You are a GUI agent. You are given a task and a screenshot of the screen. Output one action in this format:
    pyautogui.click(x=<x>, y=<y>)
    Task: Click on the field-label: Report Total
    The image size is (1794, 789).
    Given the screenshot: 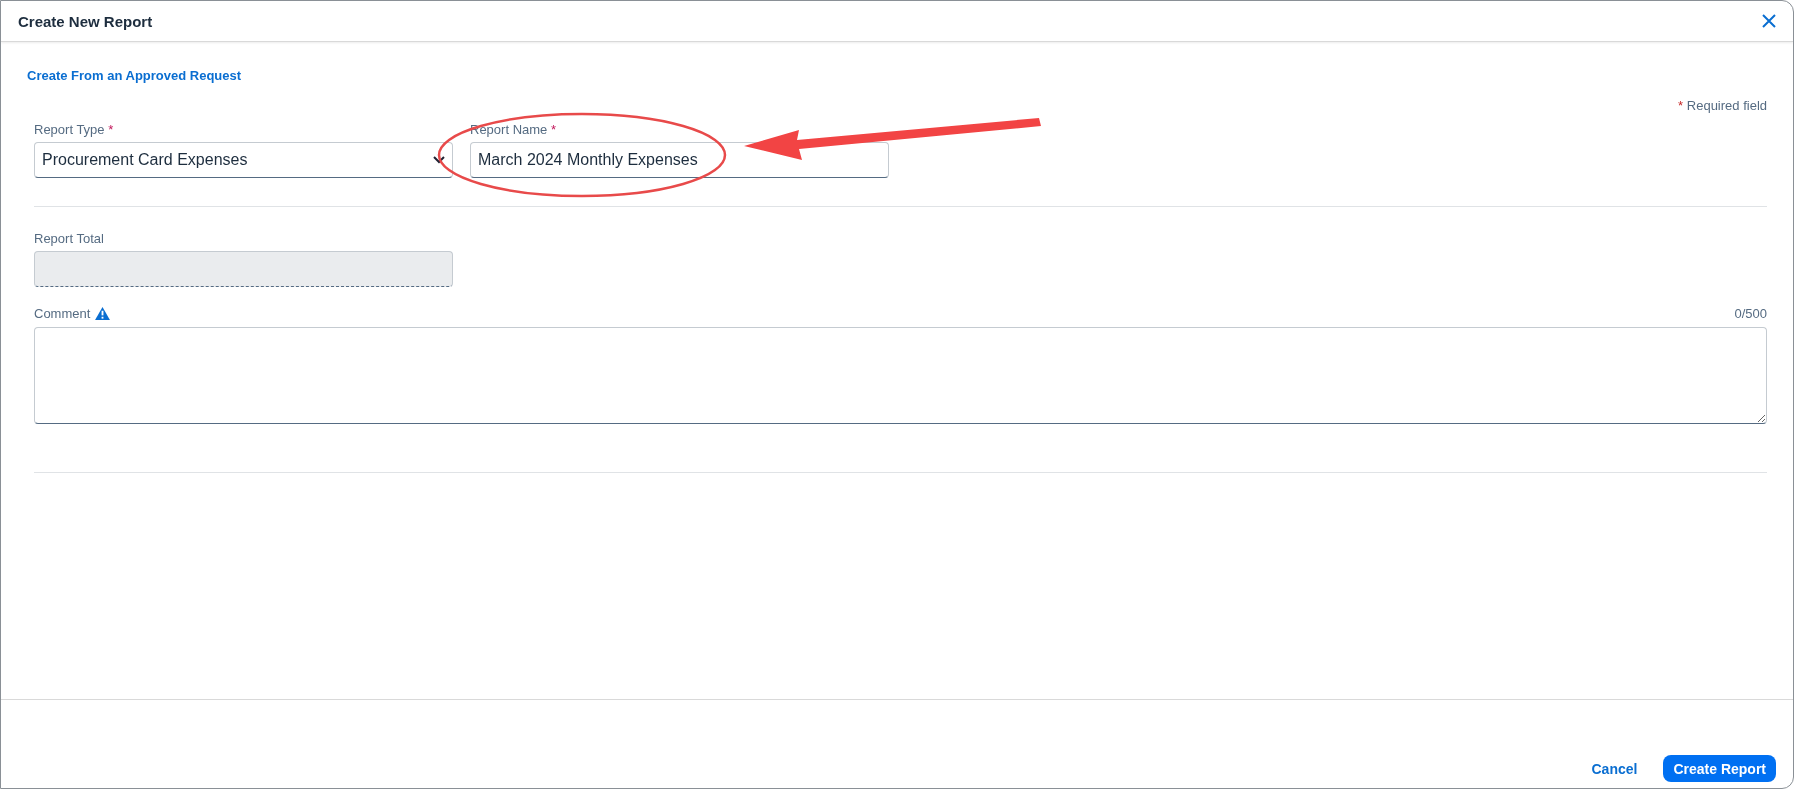 What is the action you would take?
    pyautogui.click(x=69, y=239)
    